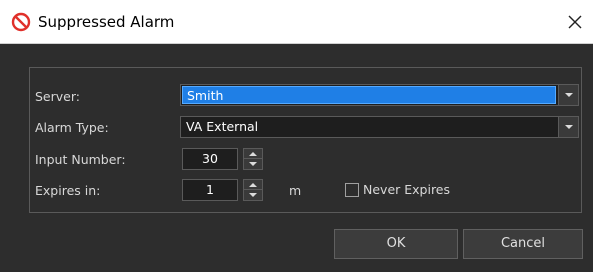  I want to click on expires-in-field: 1, so click(210, 190).